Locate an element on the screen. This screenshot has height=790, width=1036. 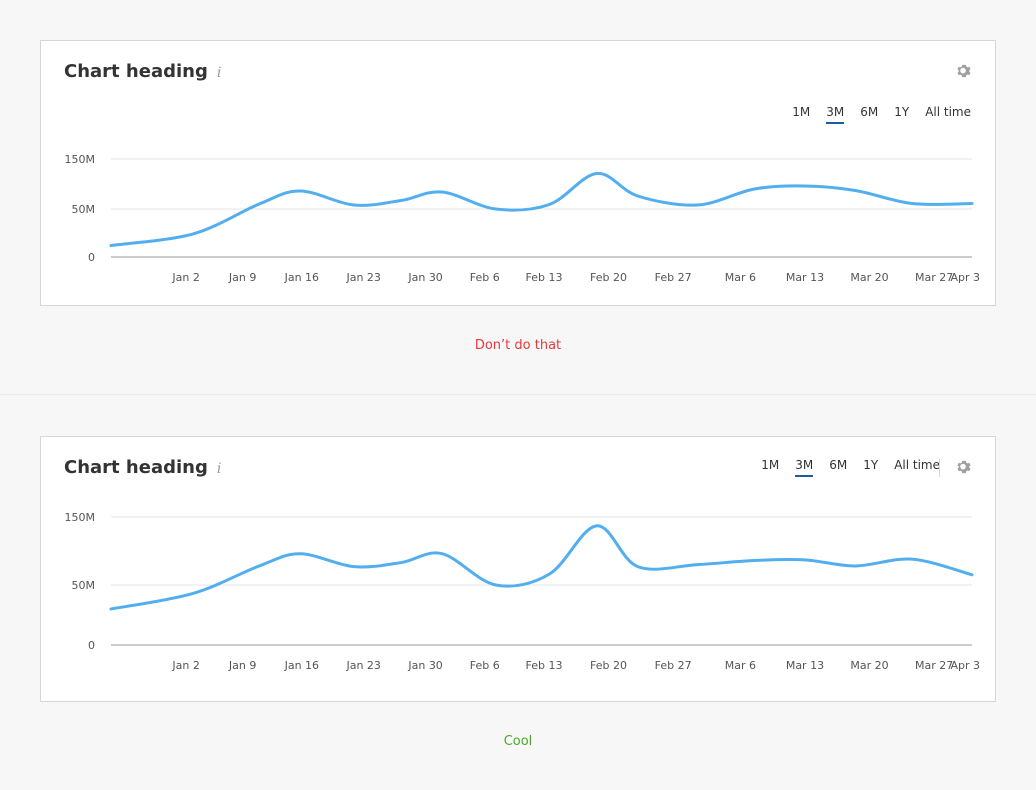
series-line is located at coordinates (541, 567).